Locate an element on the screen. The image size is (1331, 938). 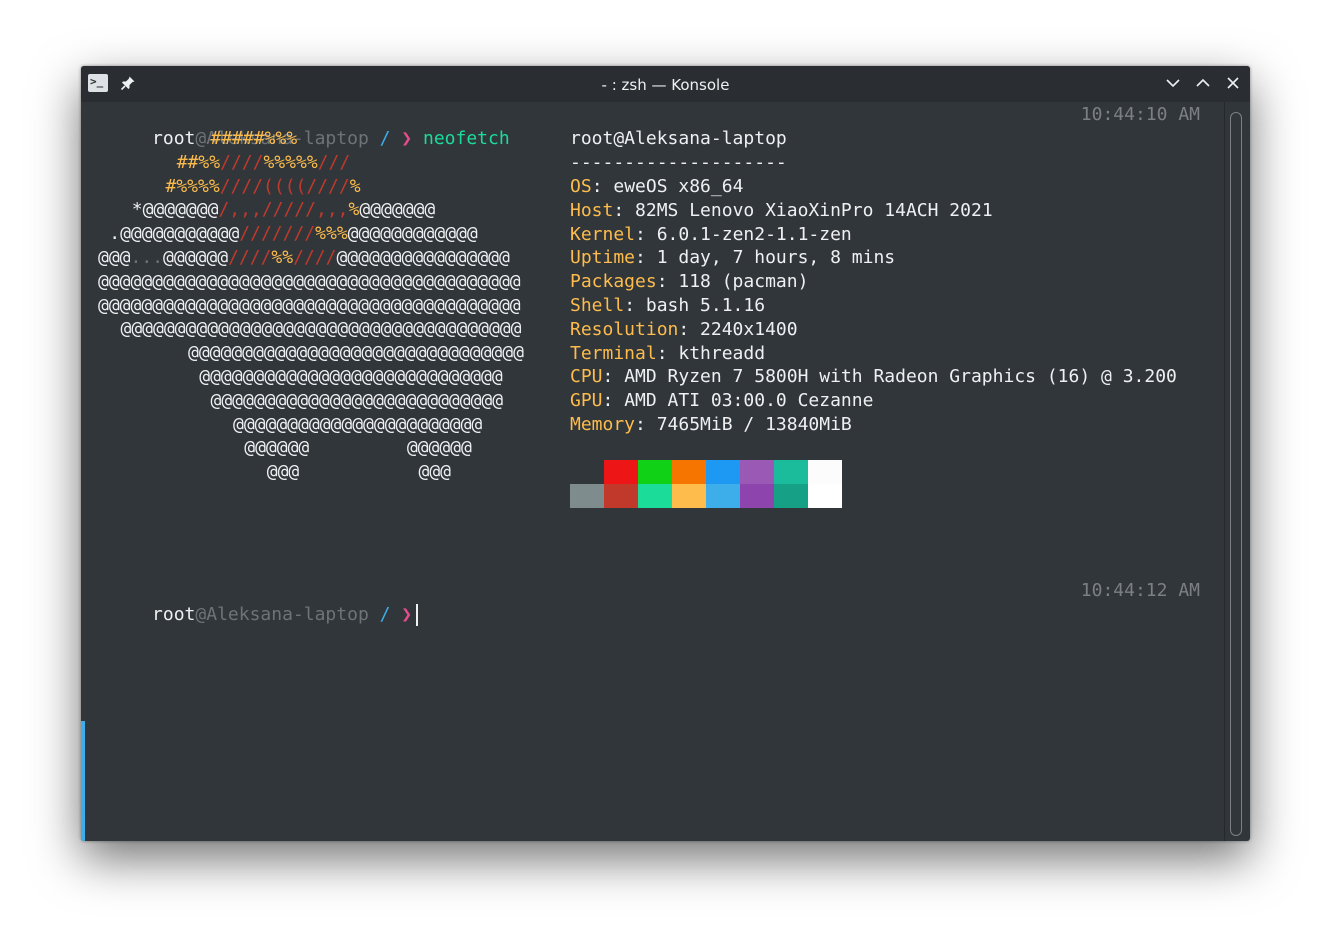
info-field-value: : 6.0.1-zen2-1.1-zen is located at coordinates (743, 234).